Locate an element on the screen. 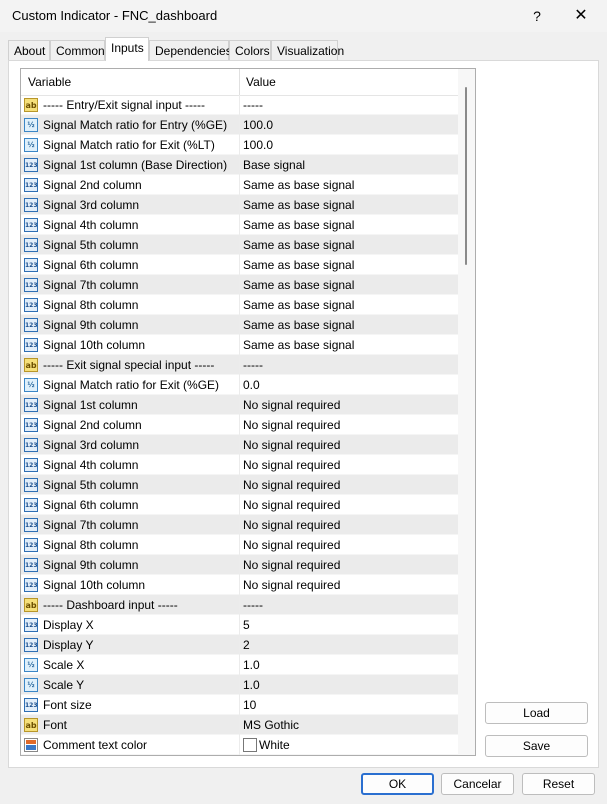  value-cell: MS Gothic is located at coordinates (271, 725).